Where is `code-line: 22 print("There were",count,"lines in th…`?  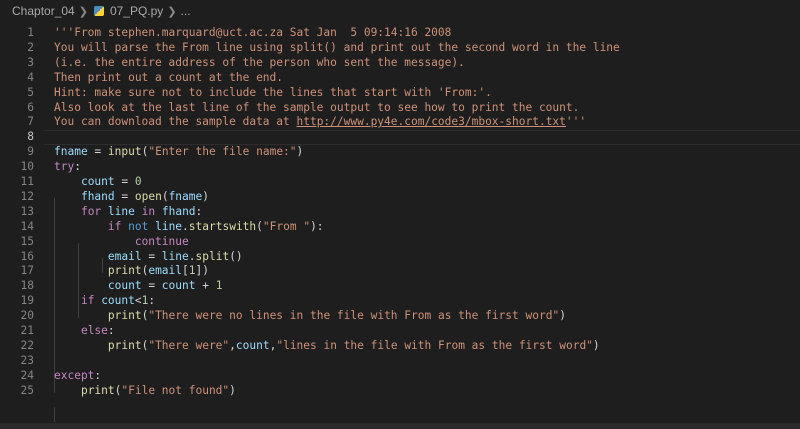
code-line: 22 print("There were",count,"lines in th… is located at coordinates (400, 346).